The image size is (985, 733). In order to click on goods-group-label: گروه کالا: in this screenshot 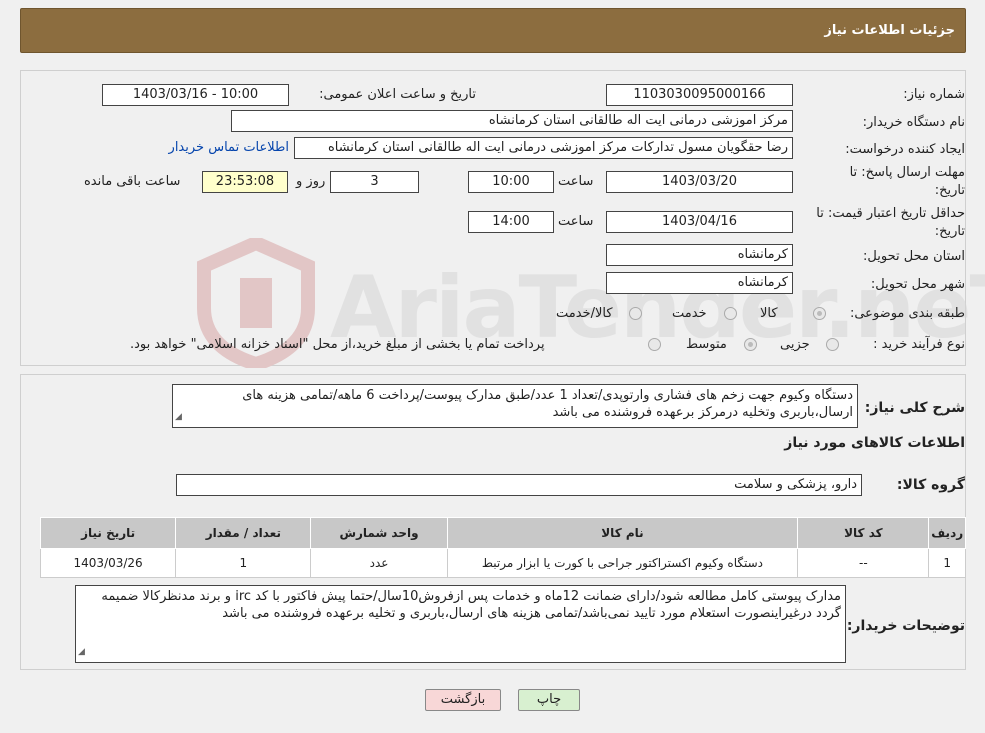, I will do `click(930, 485)`.